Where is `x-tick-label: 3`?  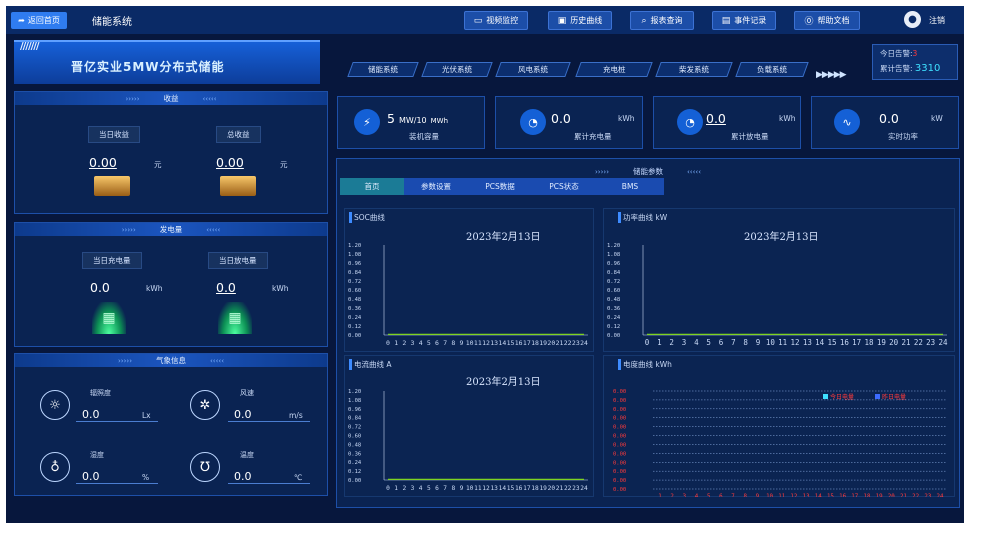
x-tick-label: 3 is located at coordinates (684, 342).